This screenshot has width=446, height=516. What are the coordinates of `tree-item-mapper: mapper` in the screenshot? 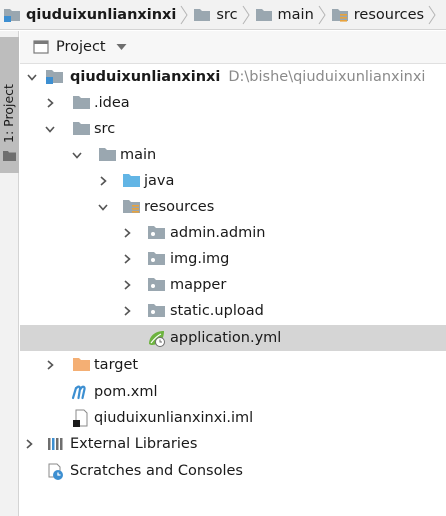 It's located at (233, 285).